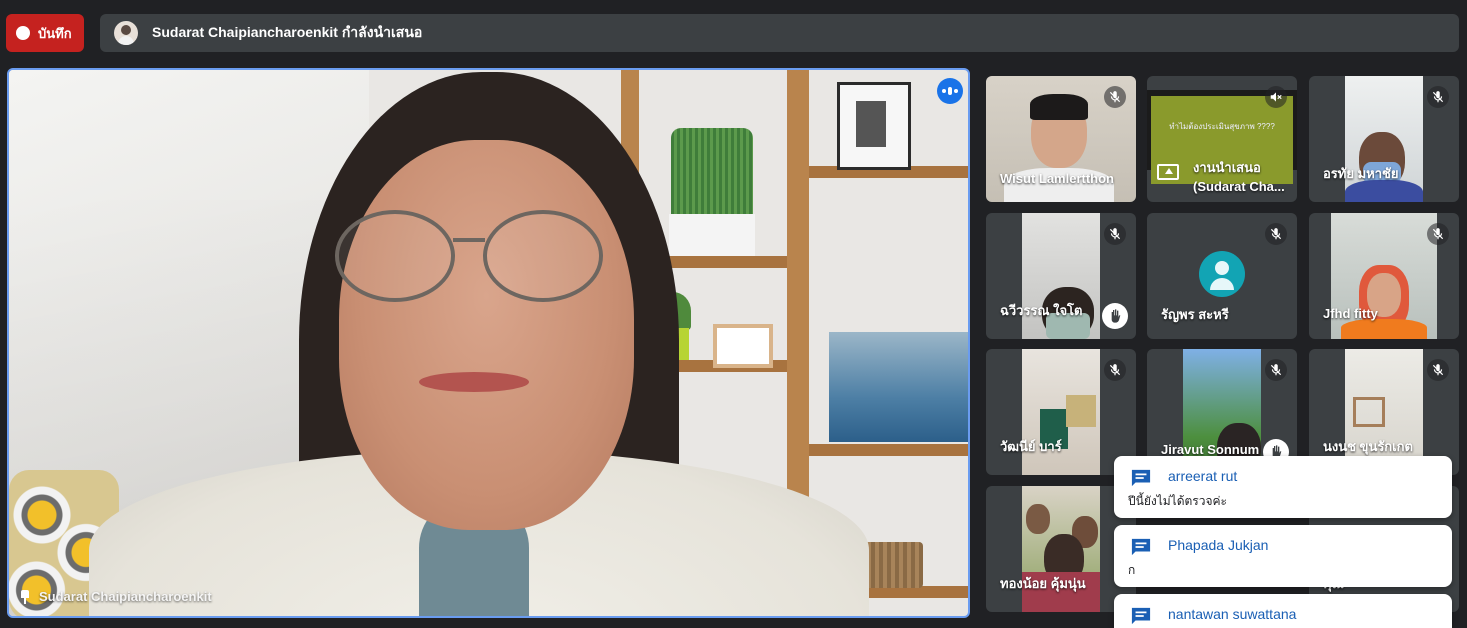  I want to click on small-frame, so click(743, 346).